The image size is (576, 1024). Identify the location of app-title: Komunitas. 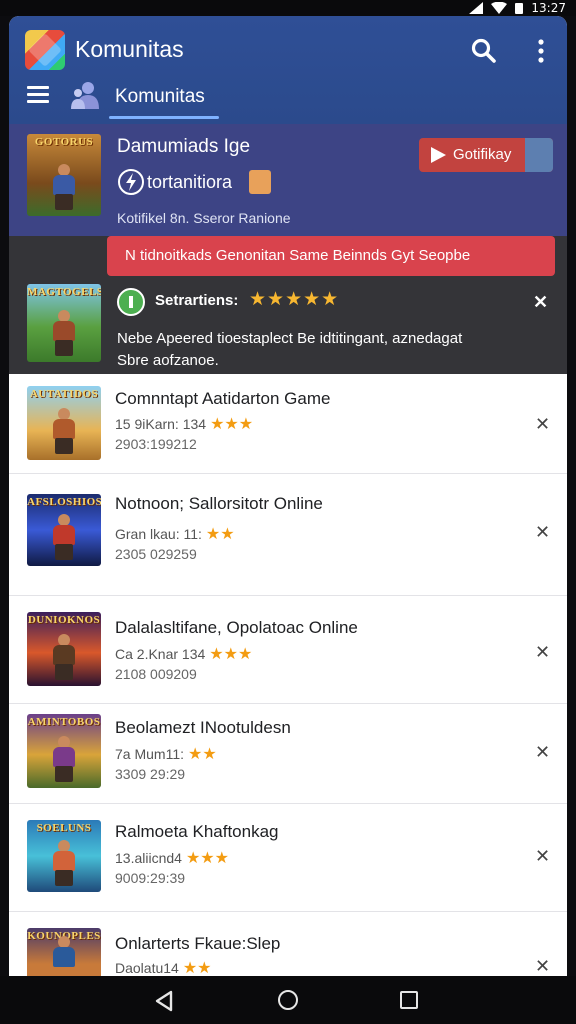
(129, 49).